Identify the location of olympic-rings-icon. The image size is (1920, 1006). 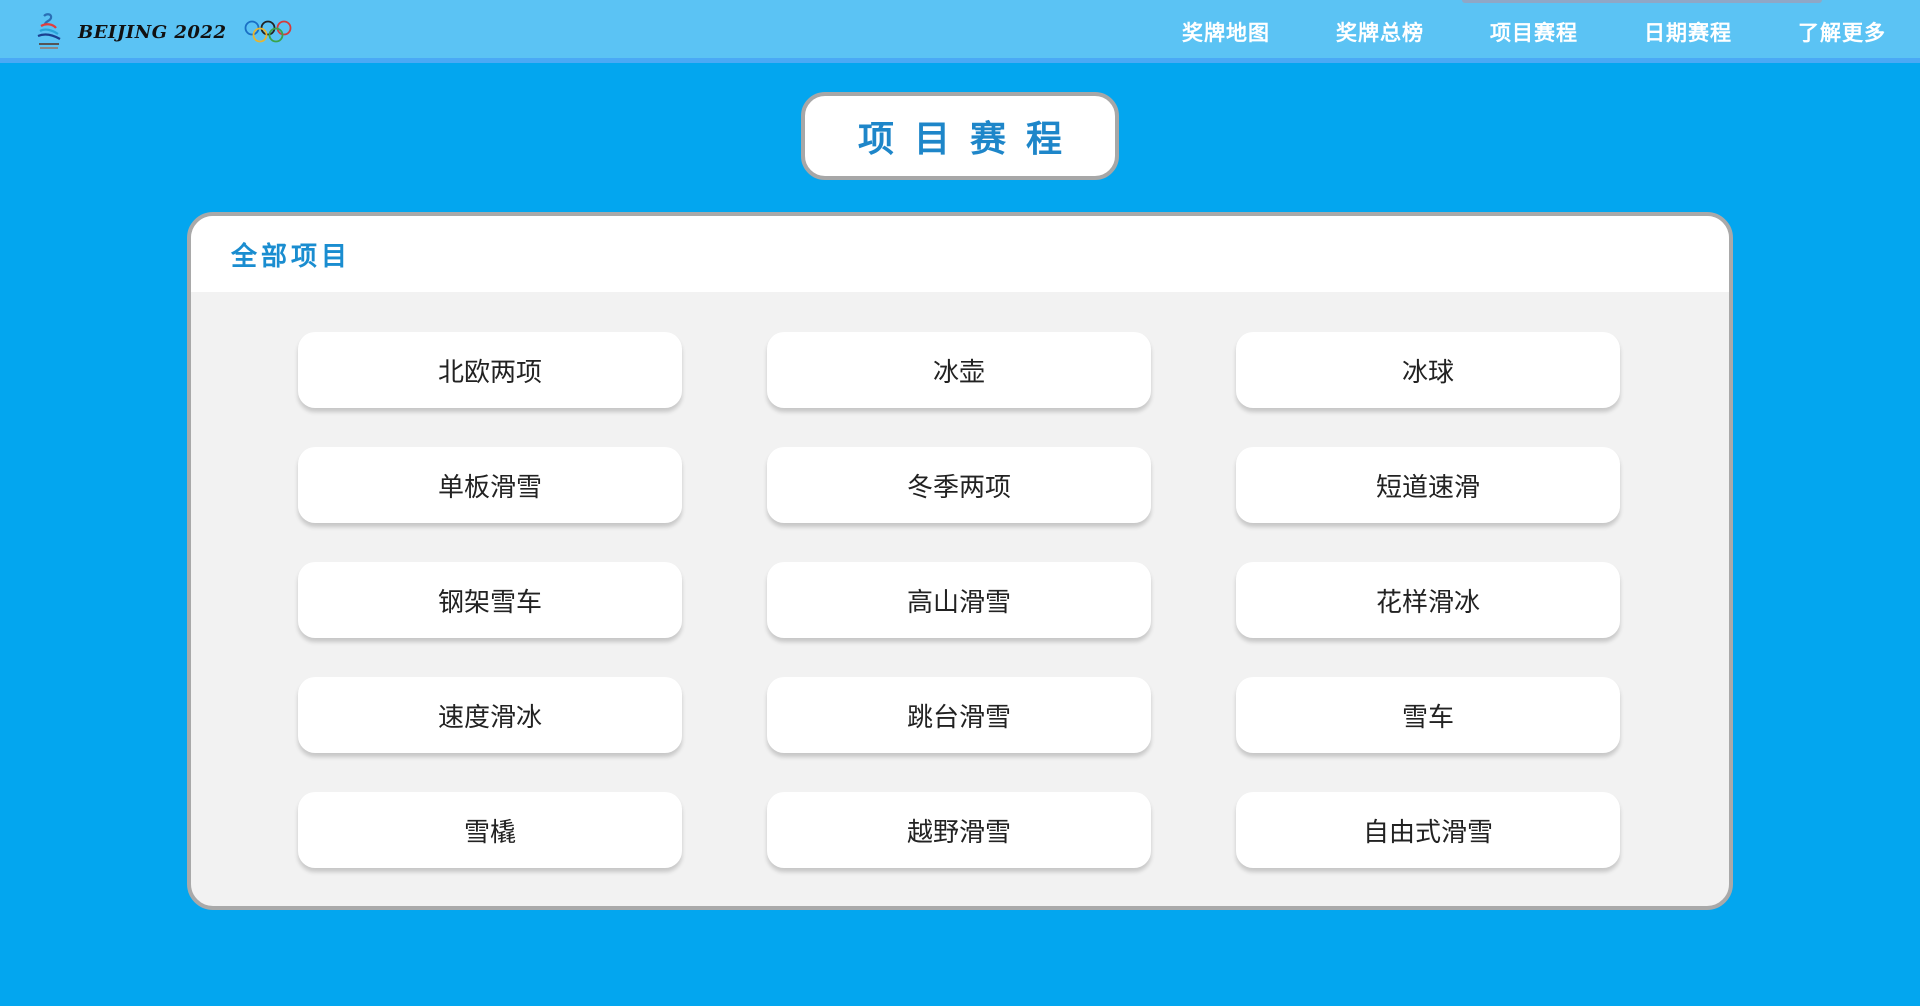
(268, 31).